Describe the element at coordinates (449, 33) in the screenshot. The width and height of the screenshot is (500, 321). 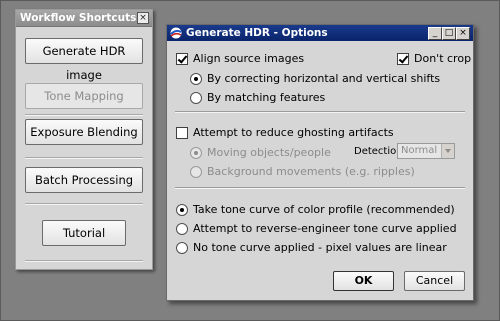
I see `maximize-icon: □` at that location.